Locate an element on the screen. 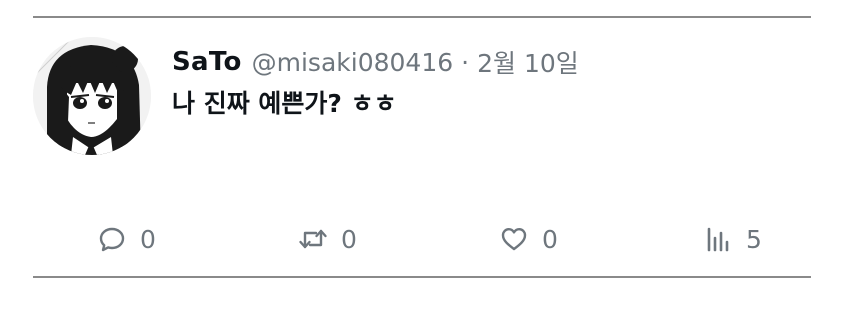 This screenshot has width=850, height=310. reply-button: 0 is located at coordinates (126, 239).